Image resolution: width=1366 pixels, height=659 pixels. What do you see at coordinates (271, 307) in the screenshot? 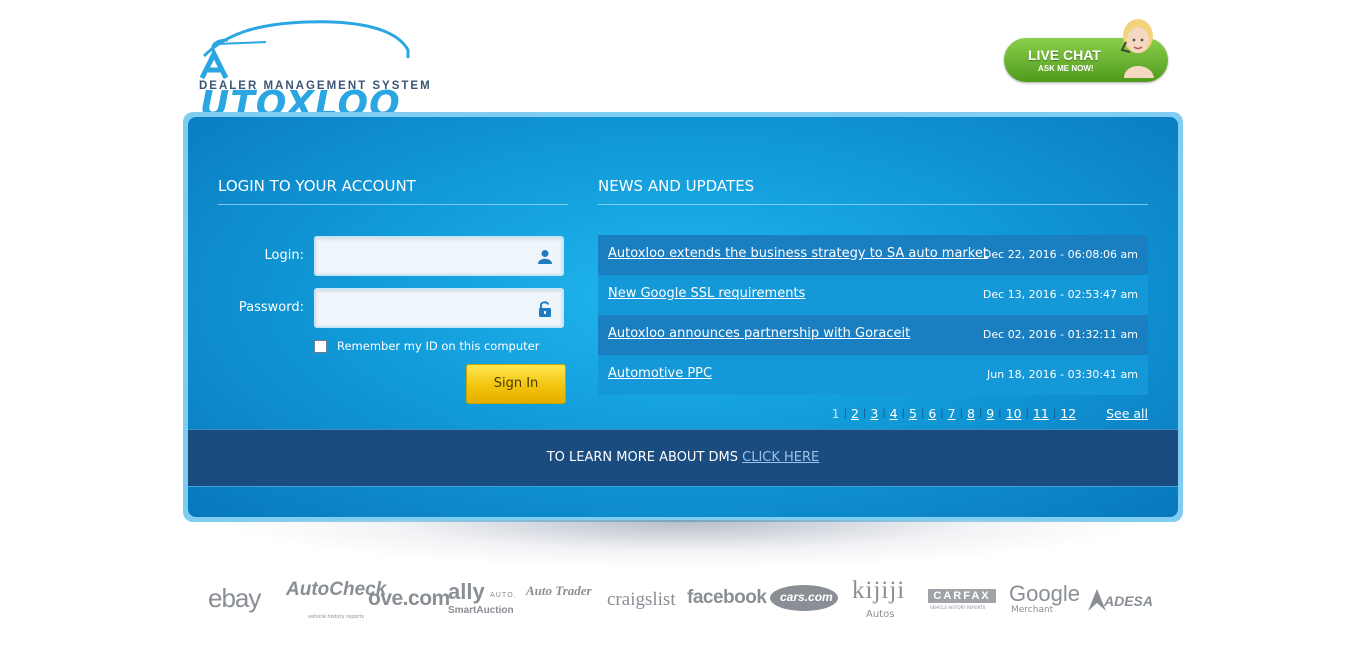
I see `password-label: Password:` at bounding box center [271, 307].